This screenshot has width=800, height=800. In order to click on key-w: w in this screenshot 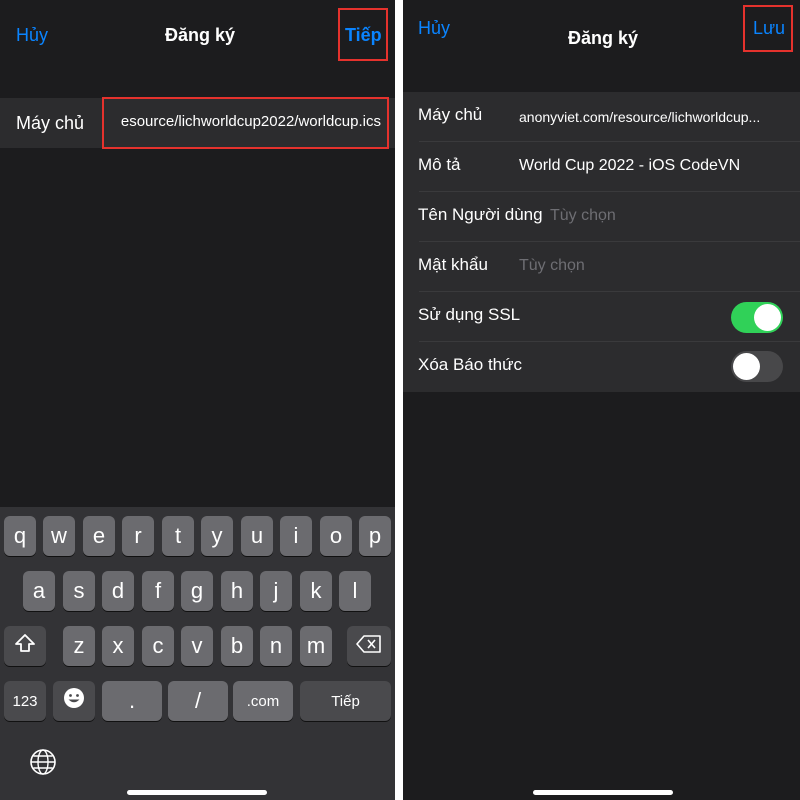, I will do `click(59, 536)`.